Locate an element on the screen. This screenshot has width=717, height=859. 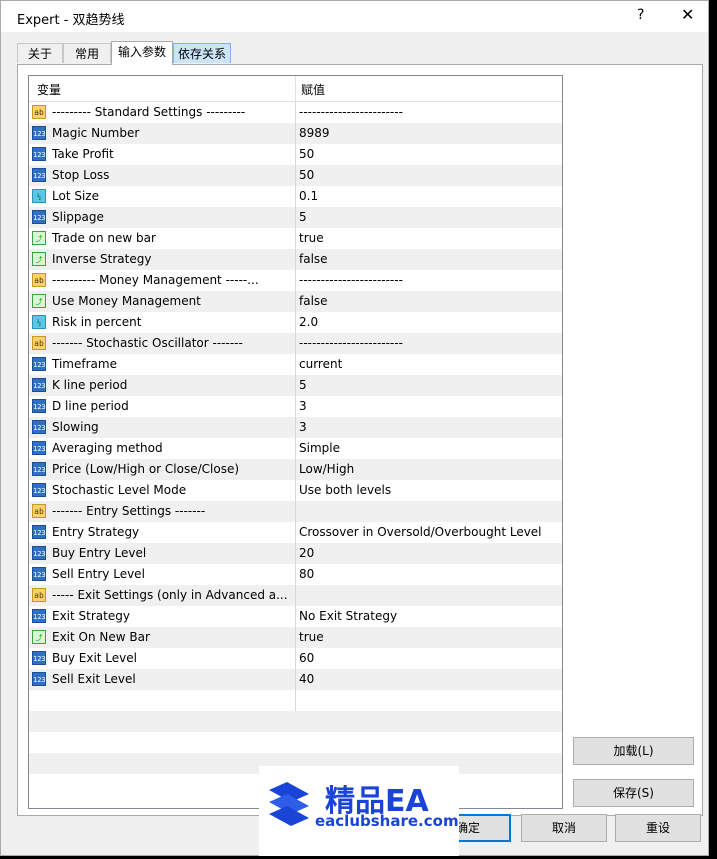
parameter-value: No Exit Strategy is located at coordinates (348, 616).